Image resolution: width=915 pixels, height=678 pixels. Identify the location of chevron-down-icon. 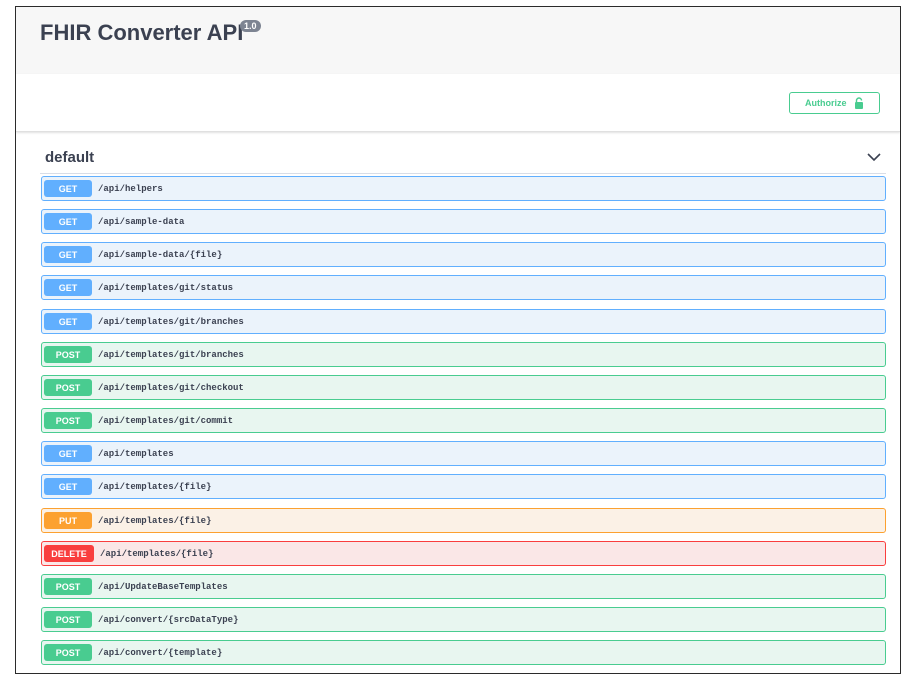
(874, 157).